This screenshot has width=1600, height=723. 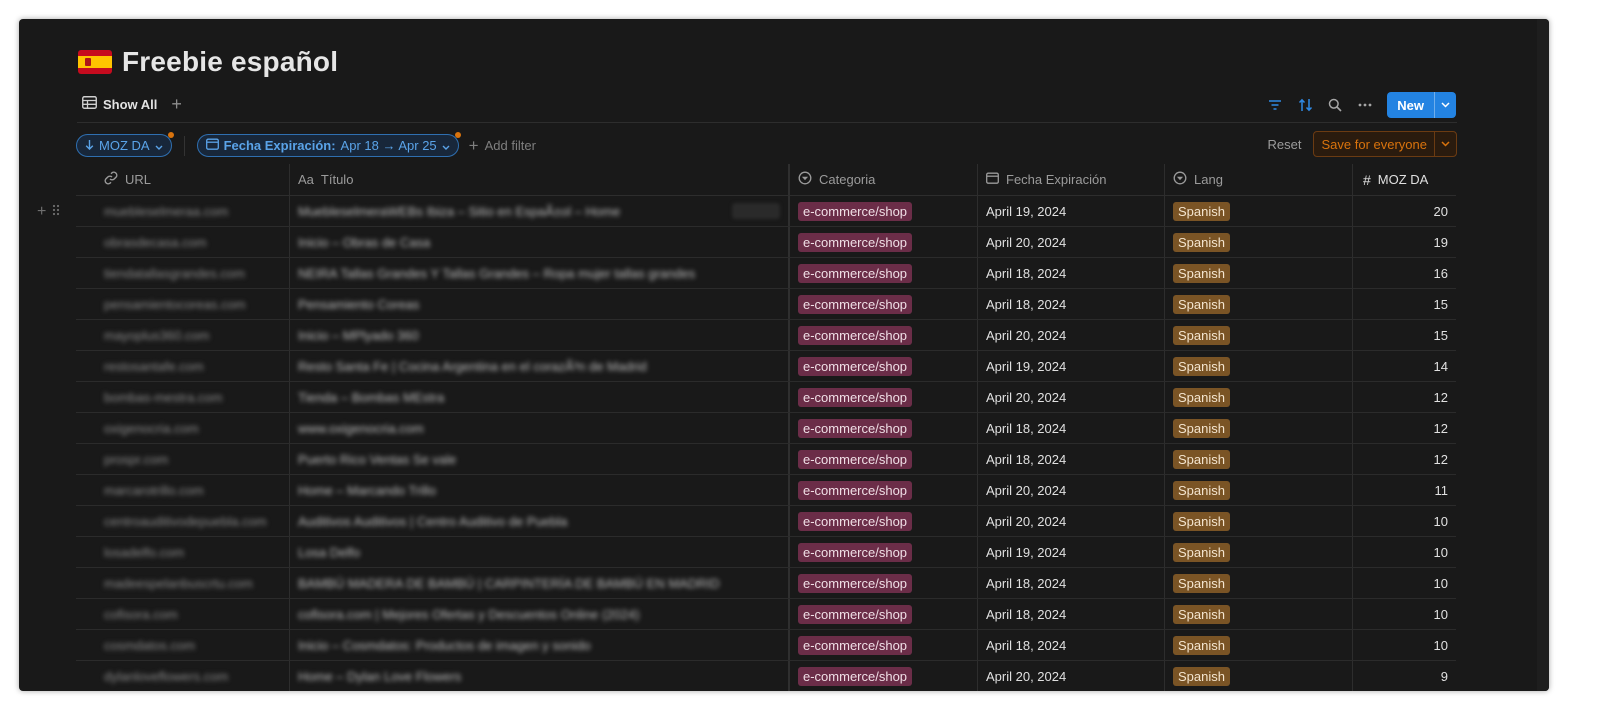 What do you see at coordinates (540, 552) in the screenshot?
I see `cell-title: Losa Delfo` at bounding box center [540, 552].